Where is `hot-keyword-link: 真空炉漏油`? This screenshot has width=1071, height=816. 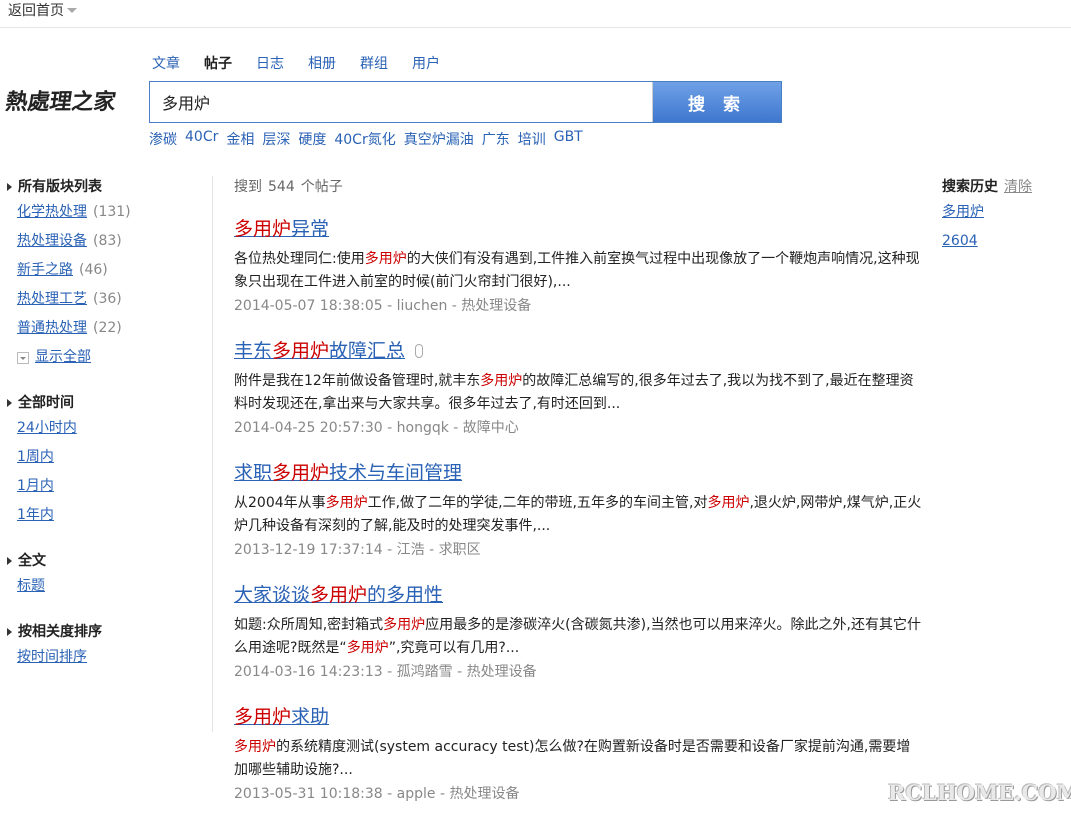 hot-keyword-link: 真空炉漏油 is located at coordinates (439, 139).